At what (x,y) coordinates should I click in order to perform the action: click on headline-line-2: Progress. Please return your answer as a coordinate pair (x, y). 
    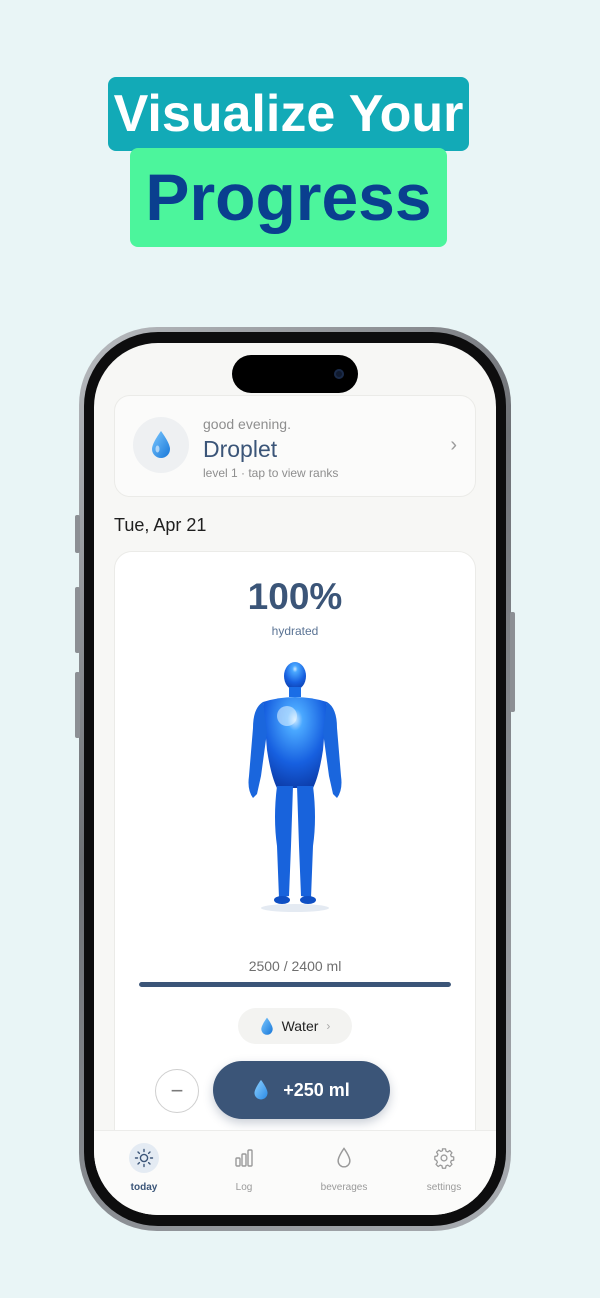
    Looking at the image, I should click on (288, 197).